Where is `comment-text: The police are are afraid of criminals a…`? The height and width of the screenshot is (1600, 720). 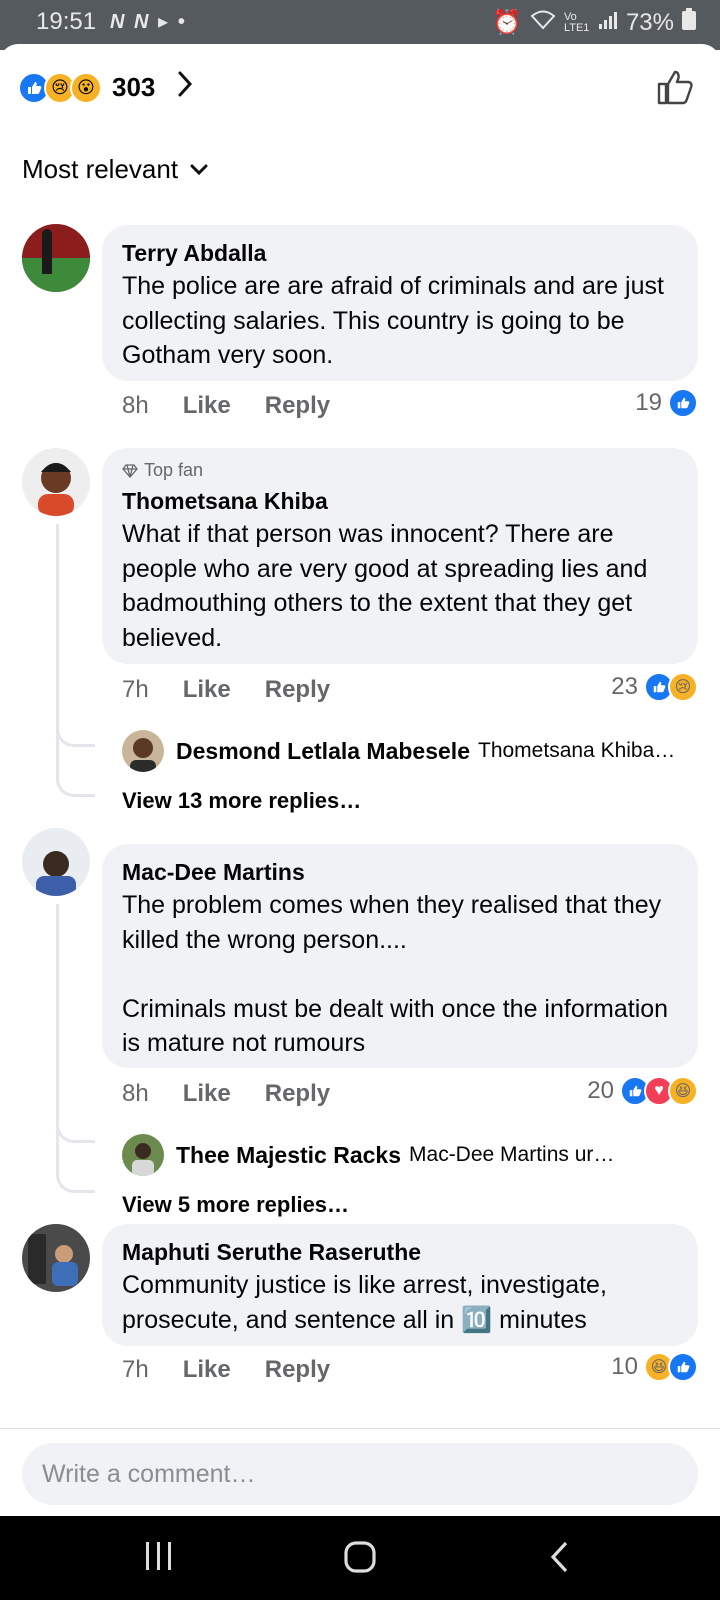 comment-text: The police are are afraid of criminals a… is located at coordinates (393, 320).